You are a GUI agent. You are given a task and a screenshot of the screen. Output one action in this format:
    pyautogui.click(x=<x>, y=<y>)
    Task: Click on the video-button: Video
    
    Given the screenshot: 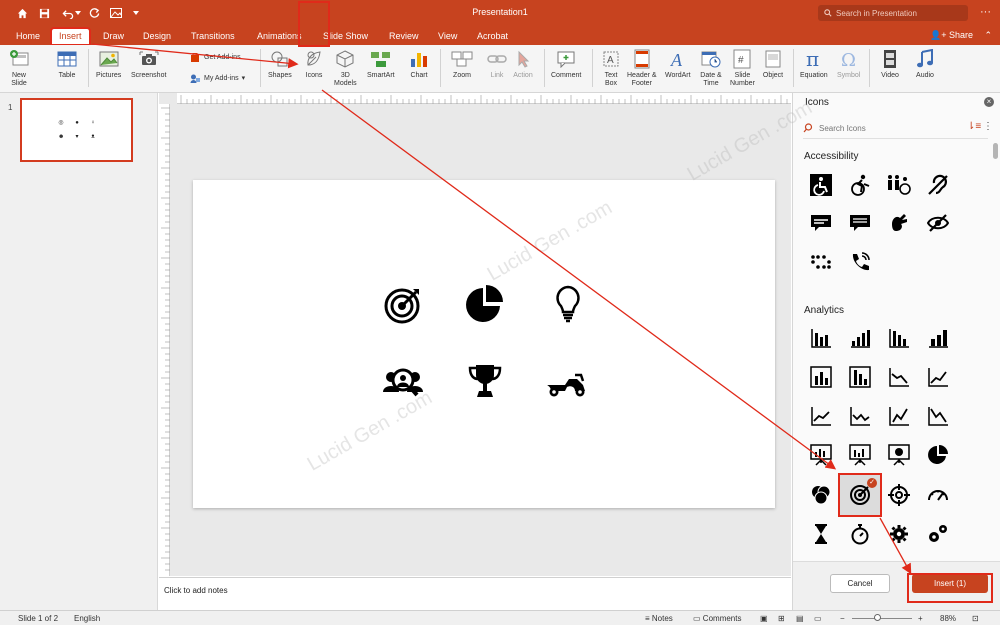 What is the action you would take?
    pyautogui.click(x=890, y=64)
    